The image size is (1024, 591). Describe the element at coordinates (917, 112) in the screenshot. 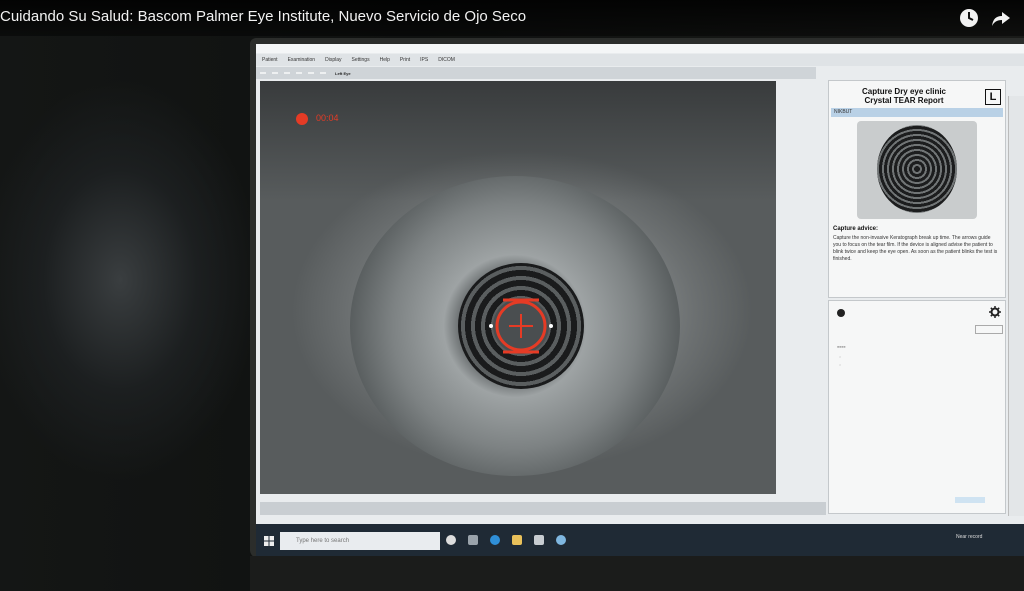

I see `selected-exam-strip: NIKBUT` at that location.